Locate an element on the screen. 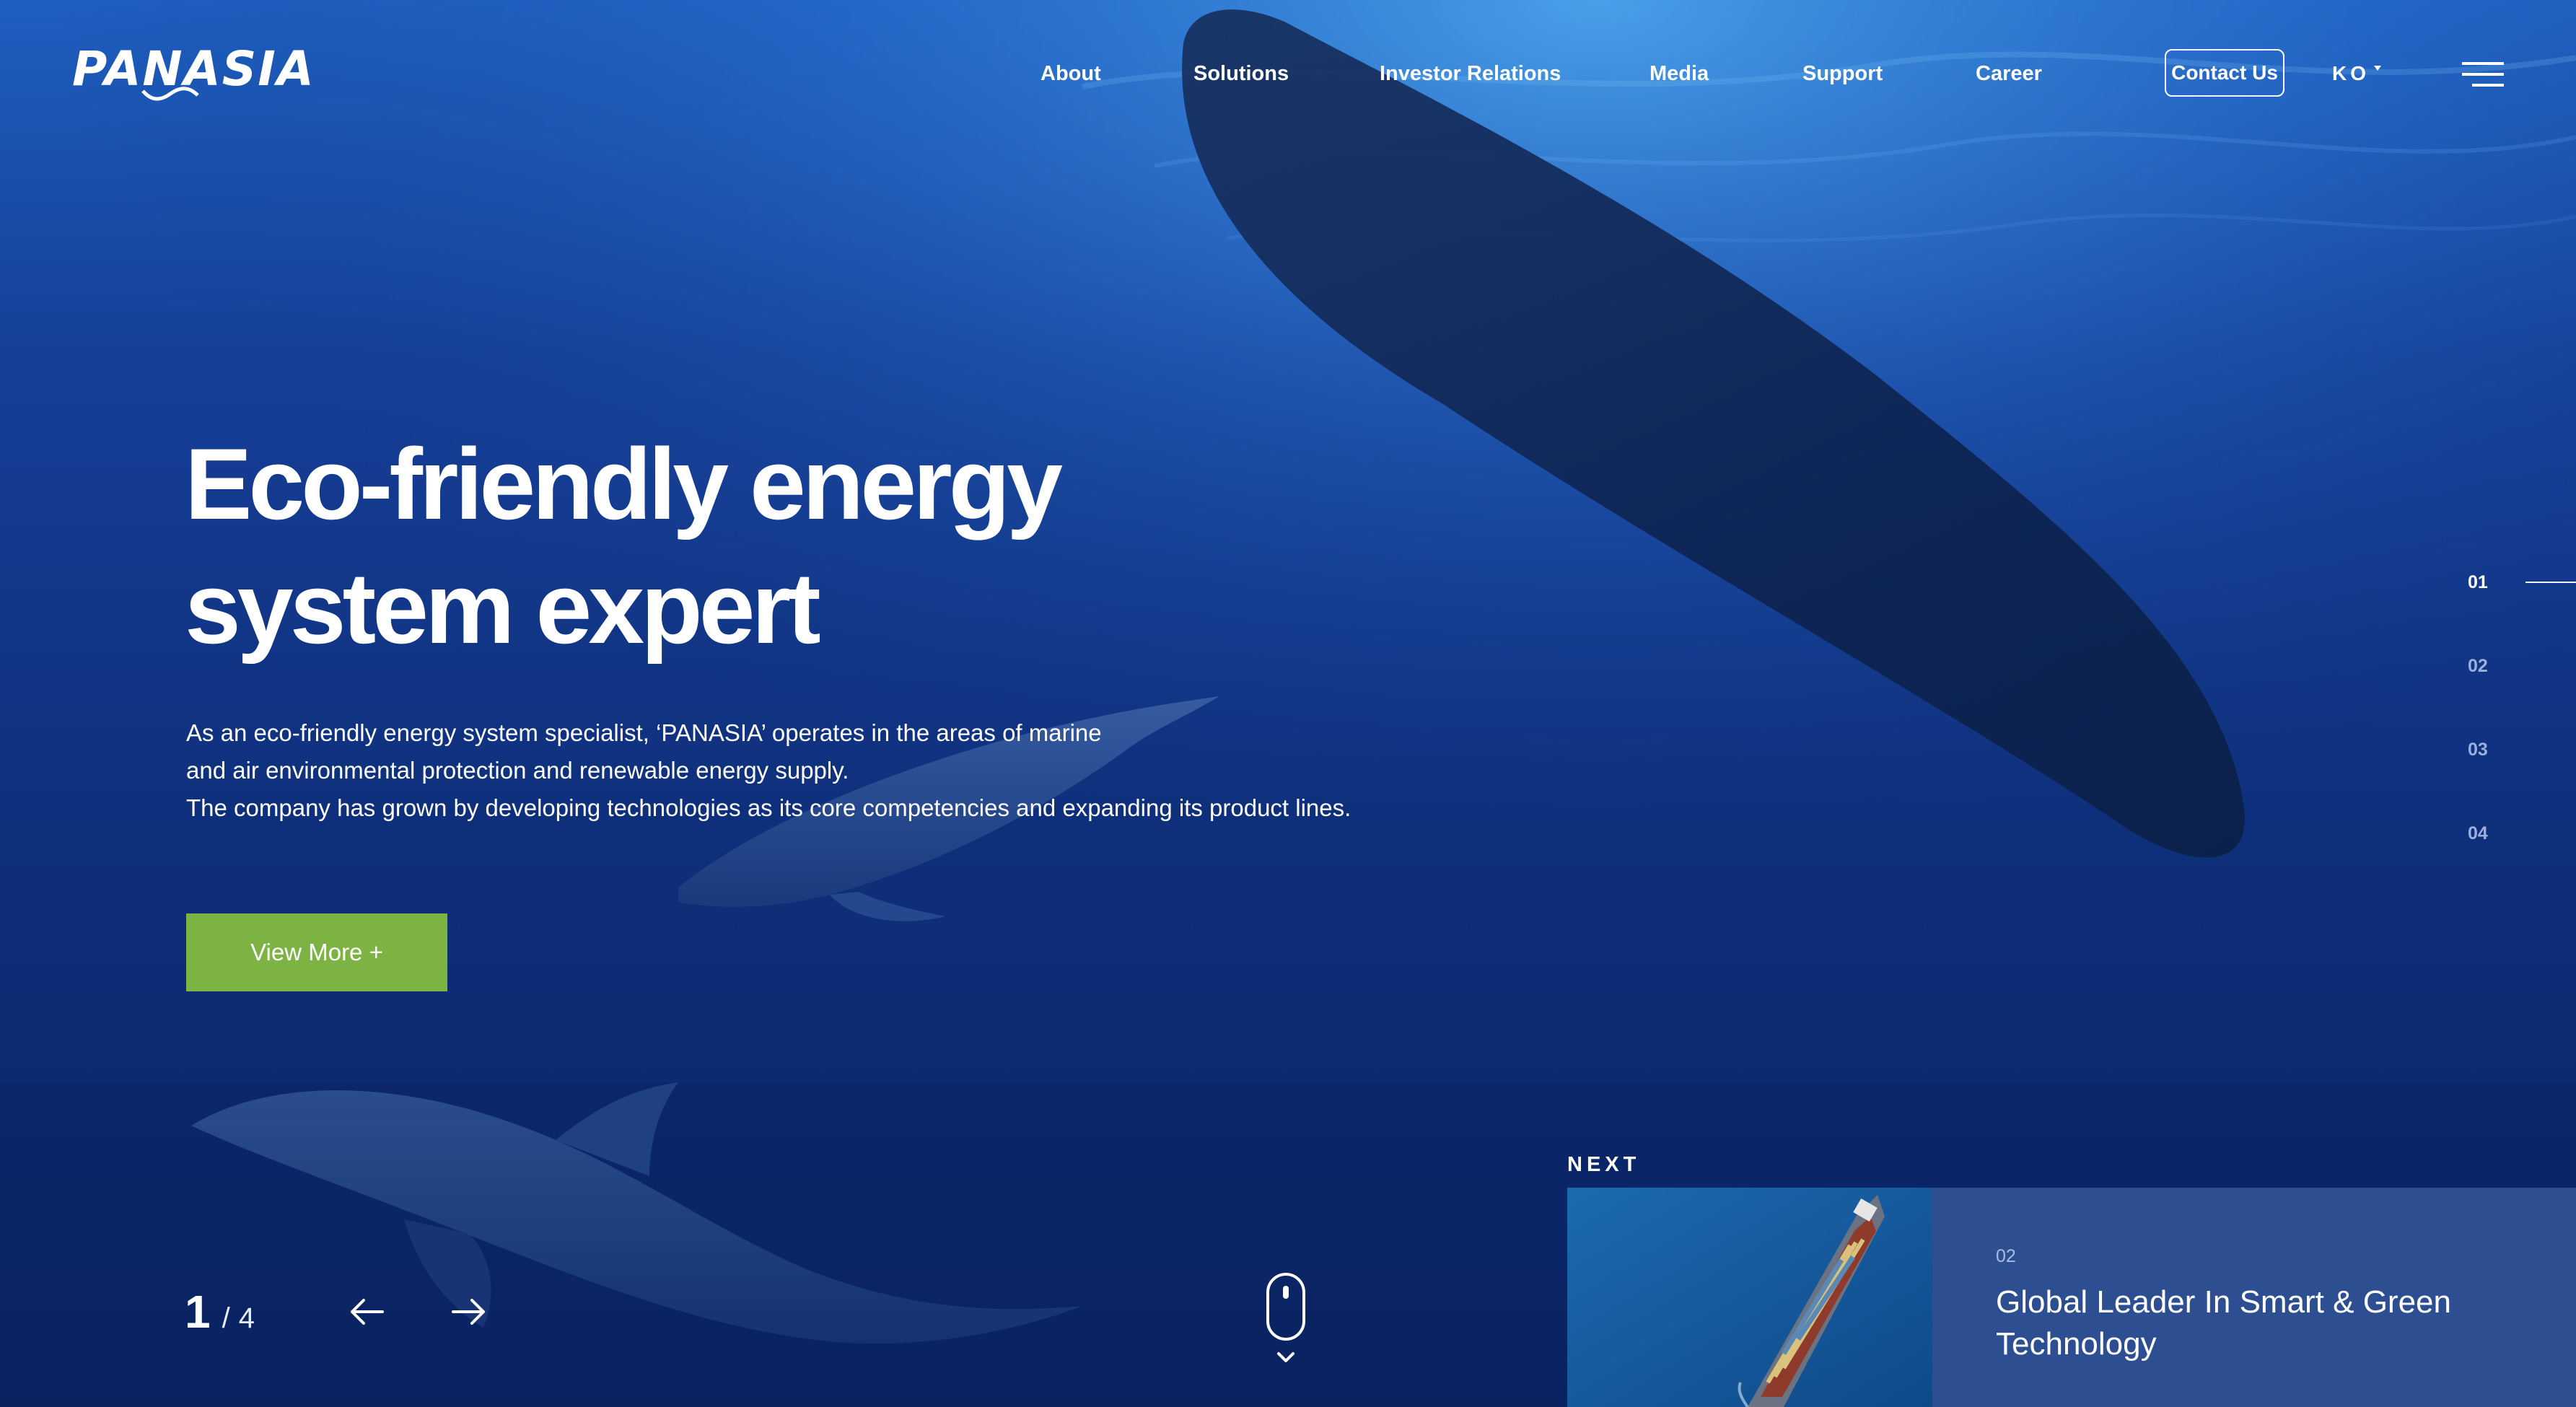 This screenshot has width=2576, height=1407. contact-us-button: Contact Us is located at coordinates (2224, 73).